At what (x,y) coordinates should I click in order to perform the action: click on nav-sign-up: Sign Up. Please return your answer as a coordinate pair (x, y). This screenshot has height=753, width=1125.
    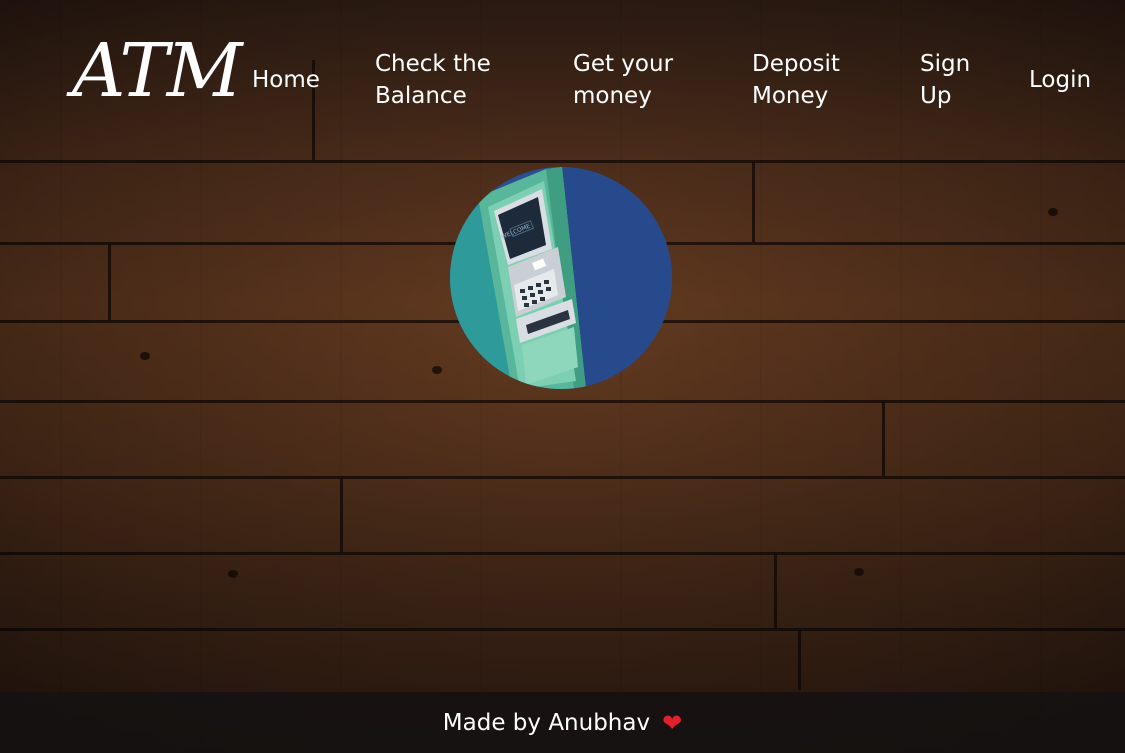
    Looking at the image, I should click on (945, 80).